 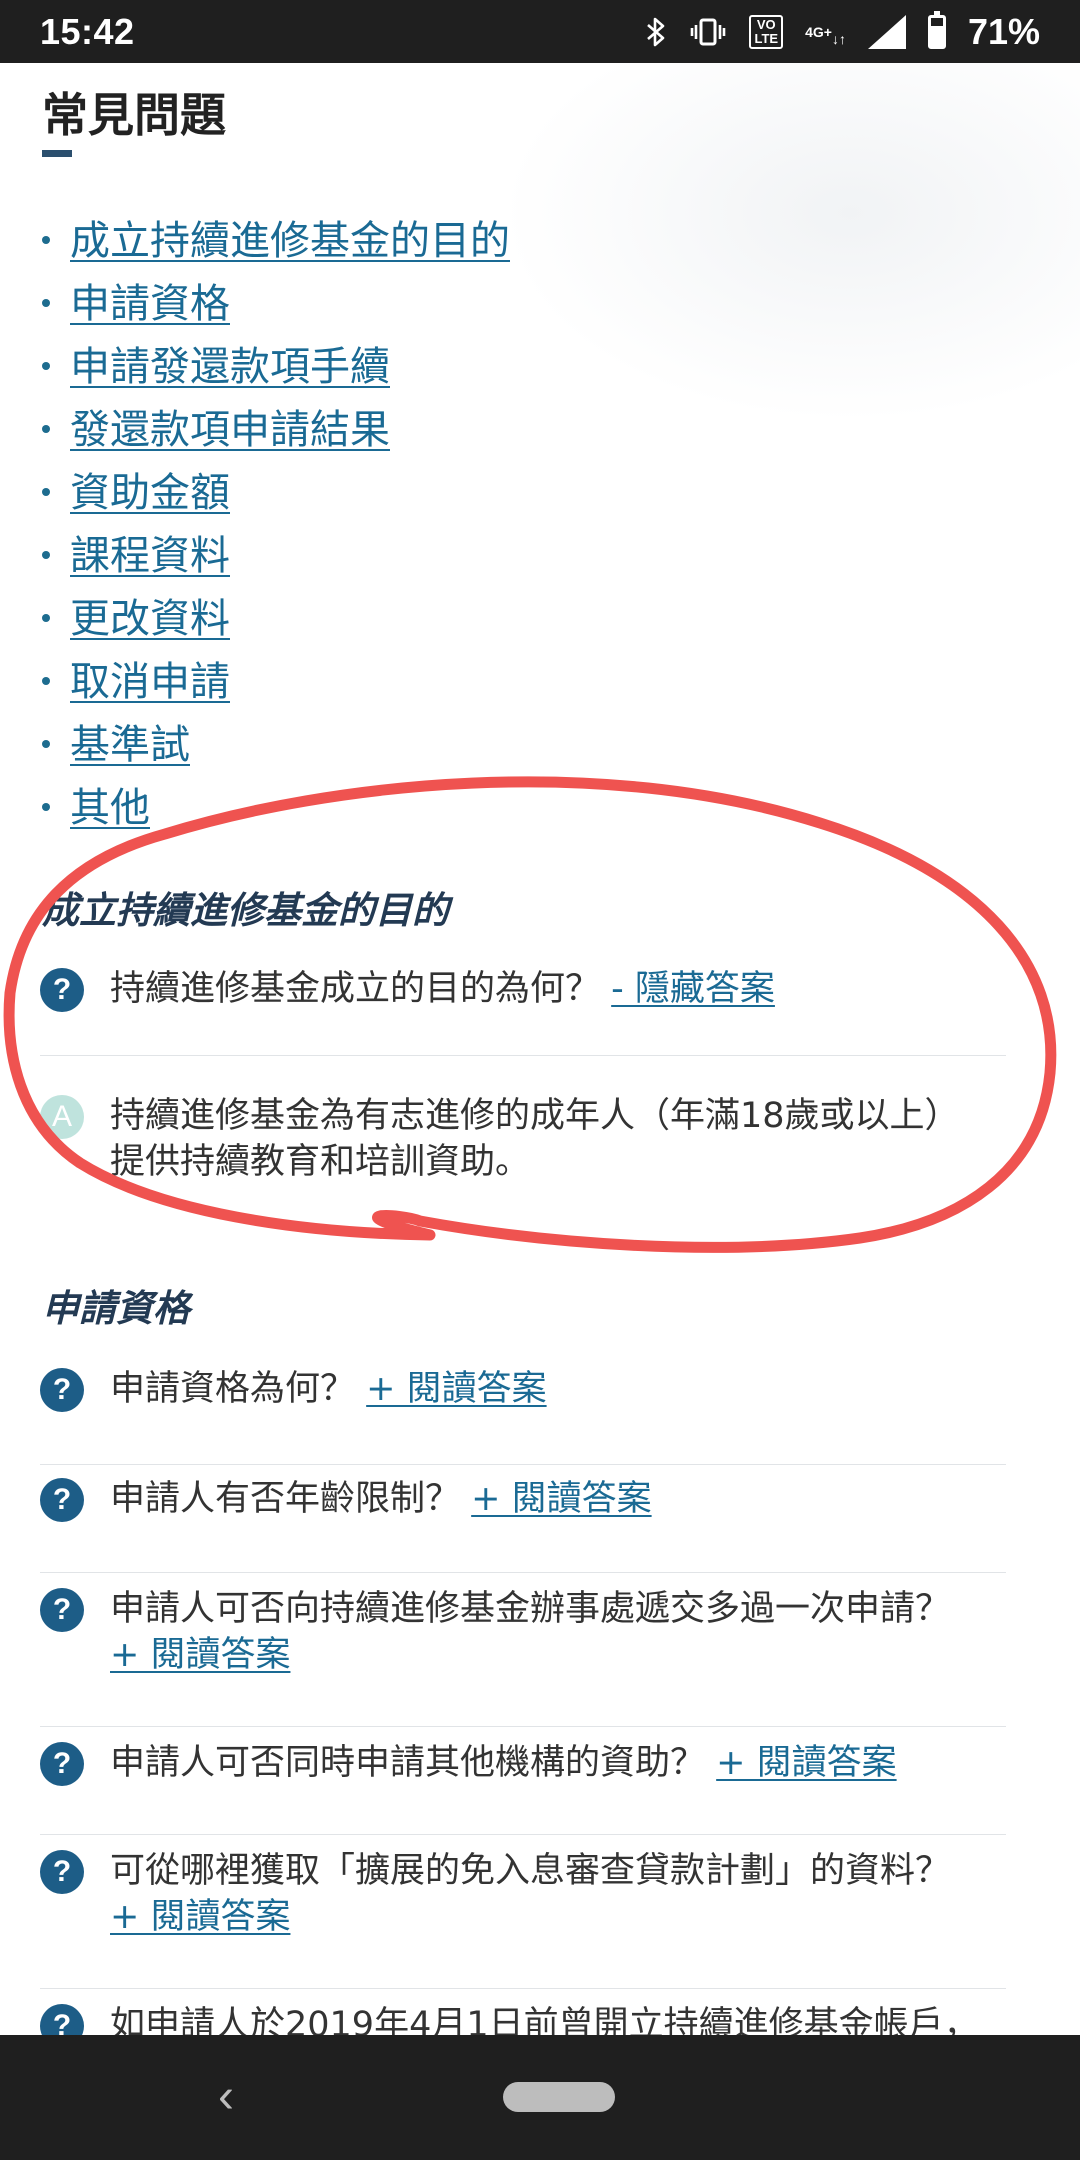 I want to click on toc-link: 課程資料, so click(x=150, y=552).